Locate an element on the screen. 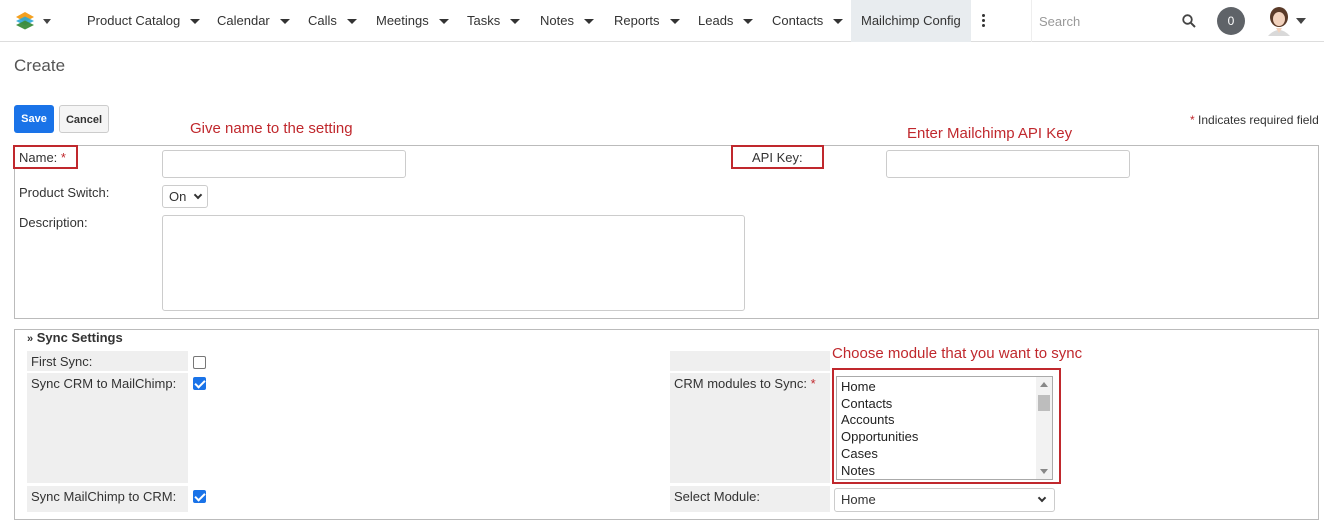 This screenshot has width=1324, height=531. name-label: Name: * is located at coordinates (42, 157).